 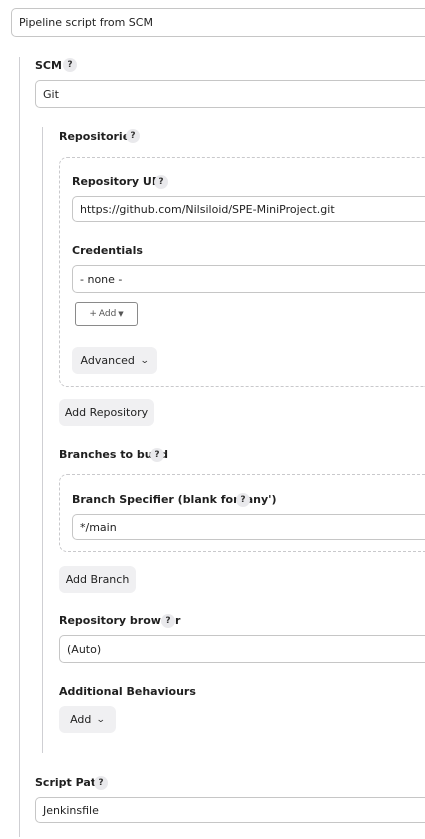 I want to click on scm-label: SCM, so click(x=48, y=65).